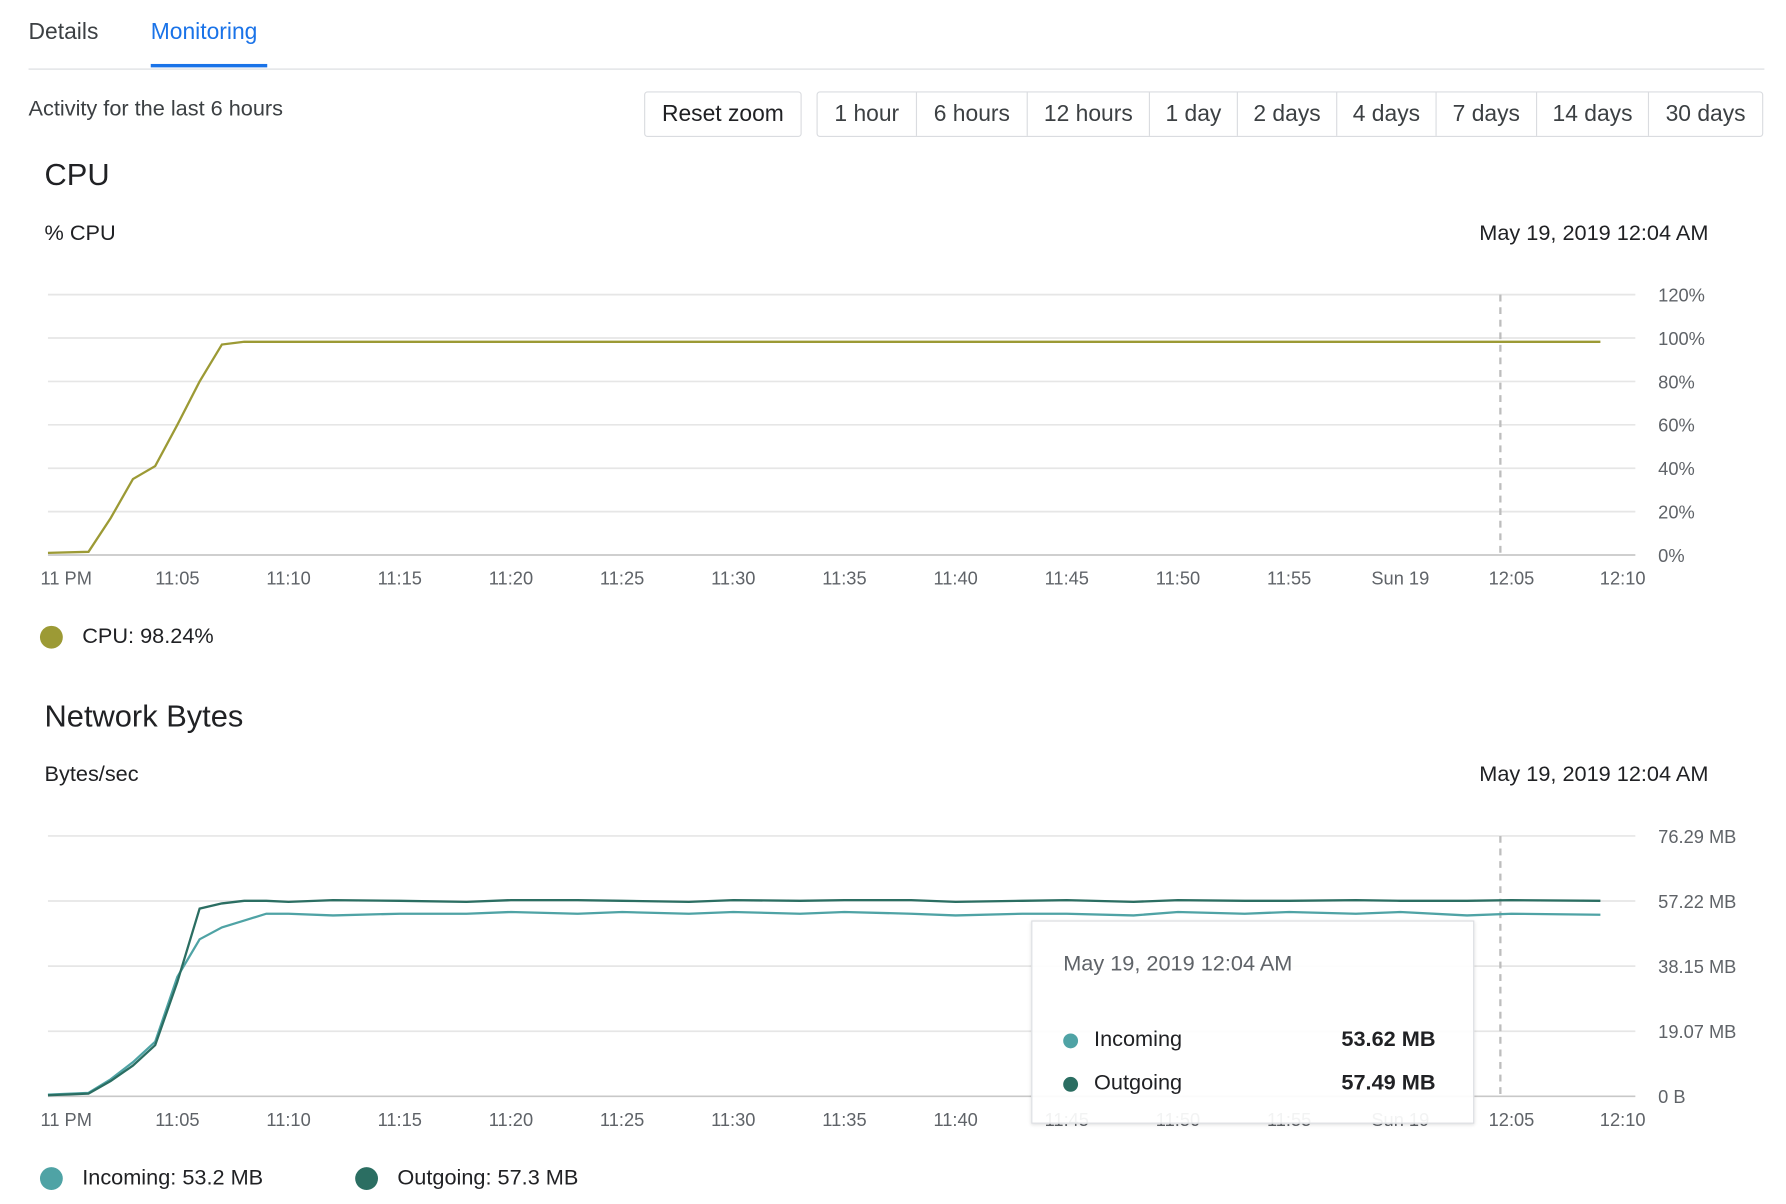  What do you see at coordinates (1512, 578) in the screenshot?
I see `cpu-x-tick-label: 12:05` at bounding box center [1512, 578].